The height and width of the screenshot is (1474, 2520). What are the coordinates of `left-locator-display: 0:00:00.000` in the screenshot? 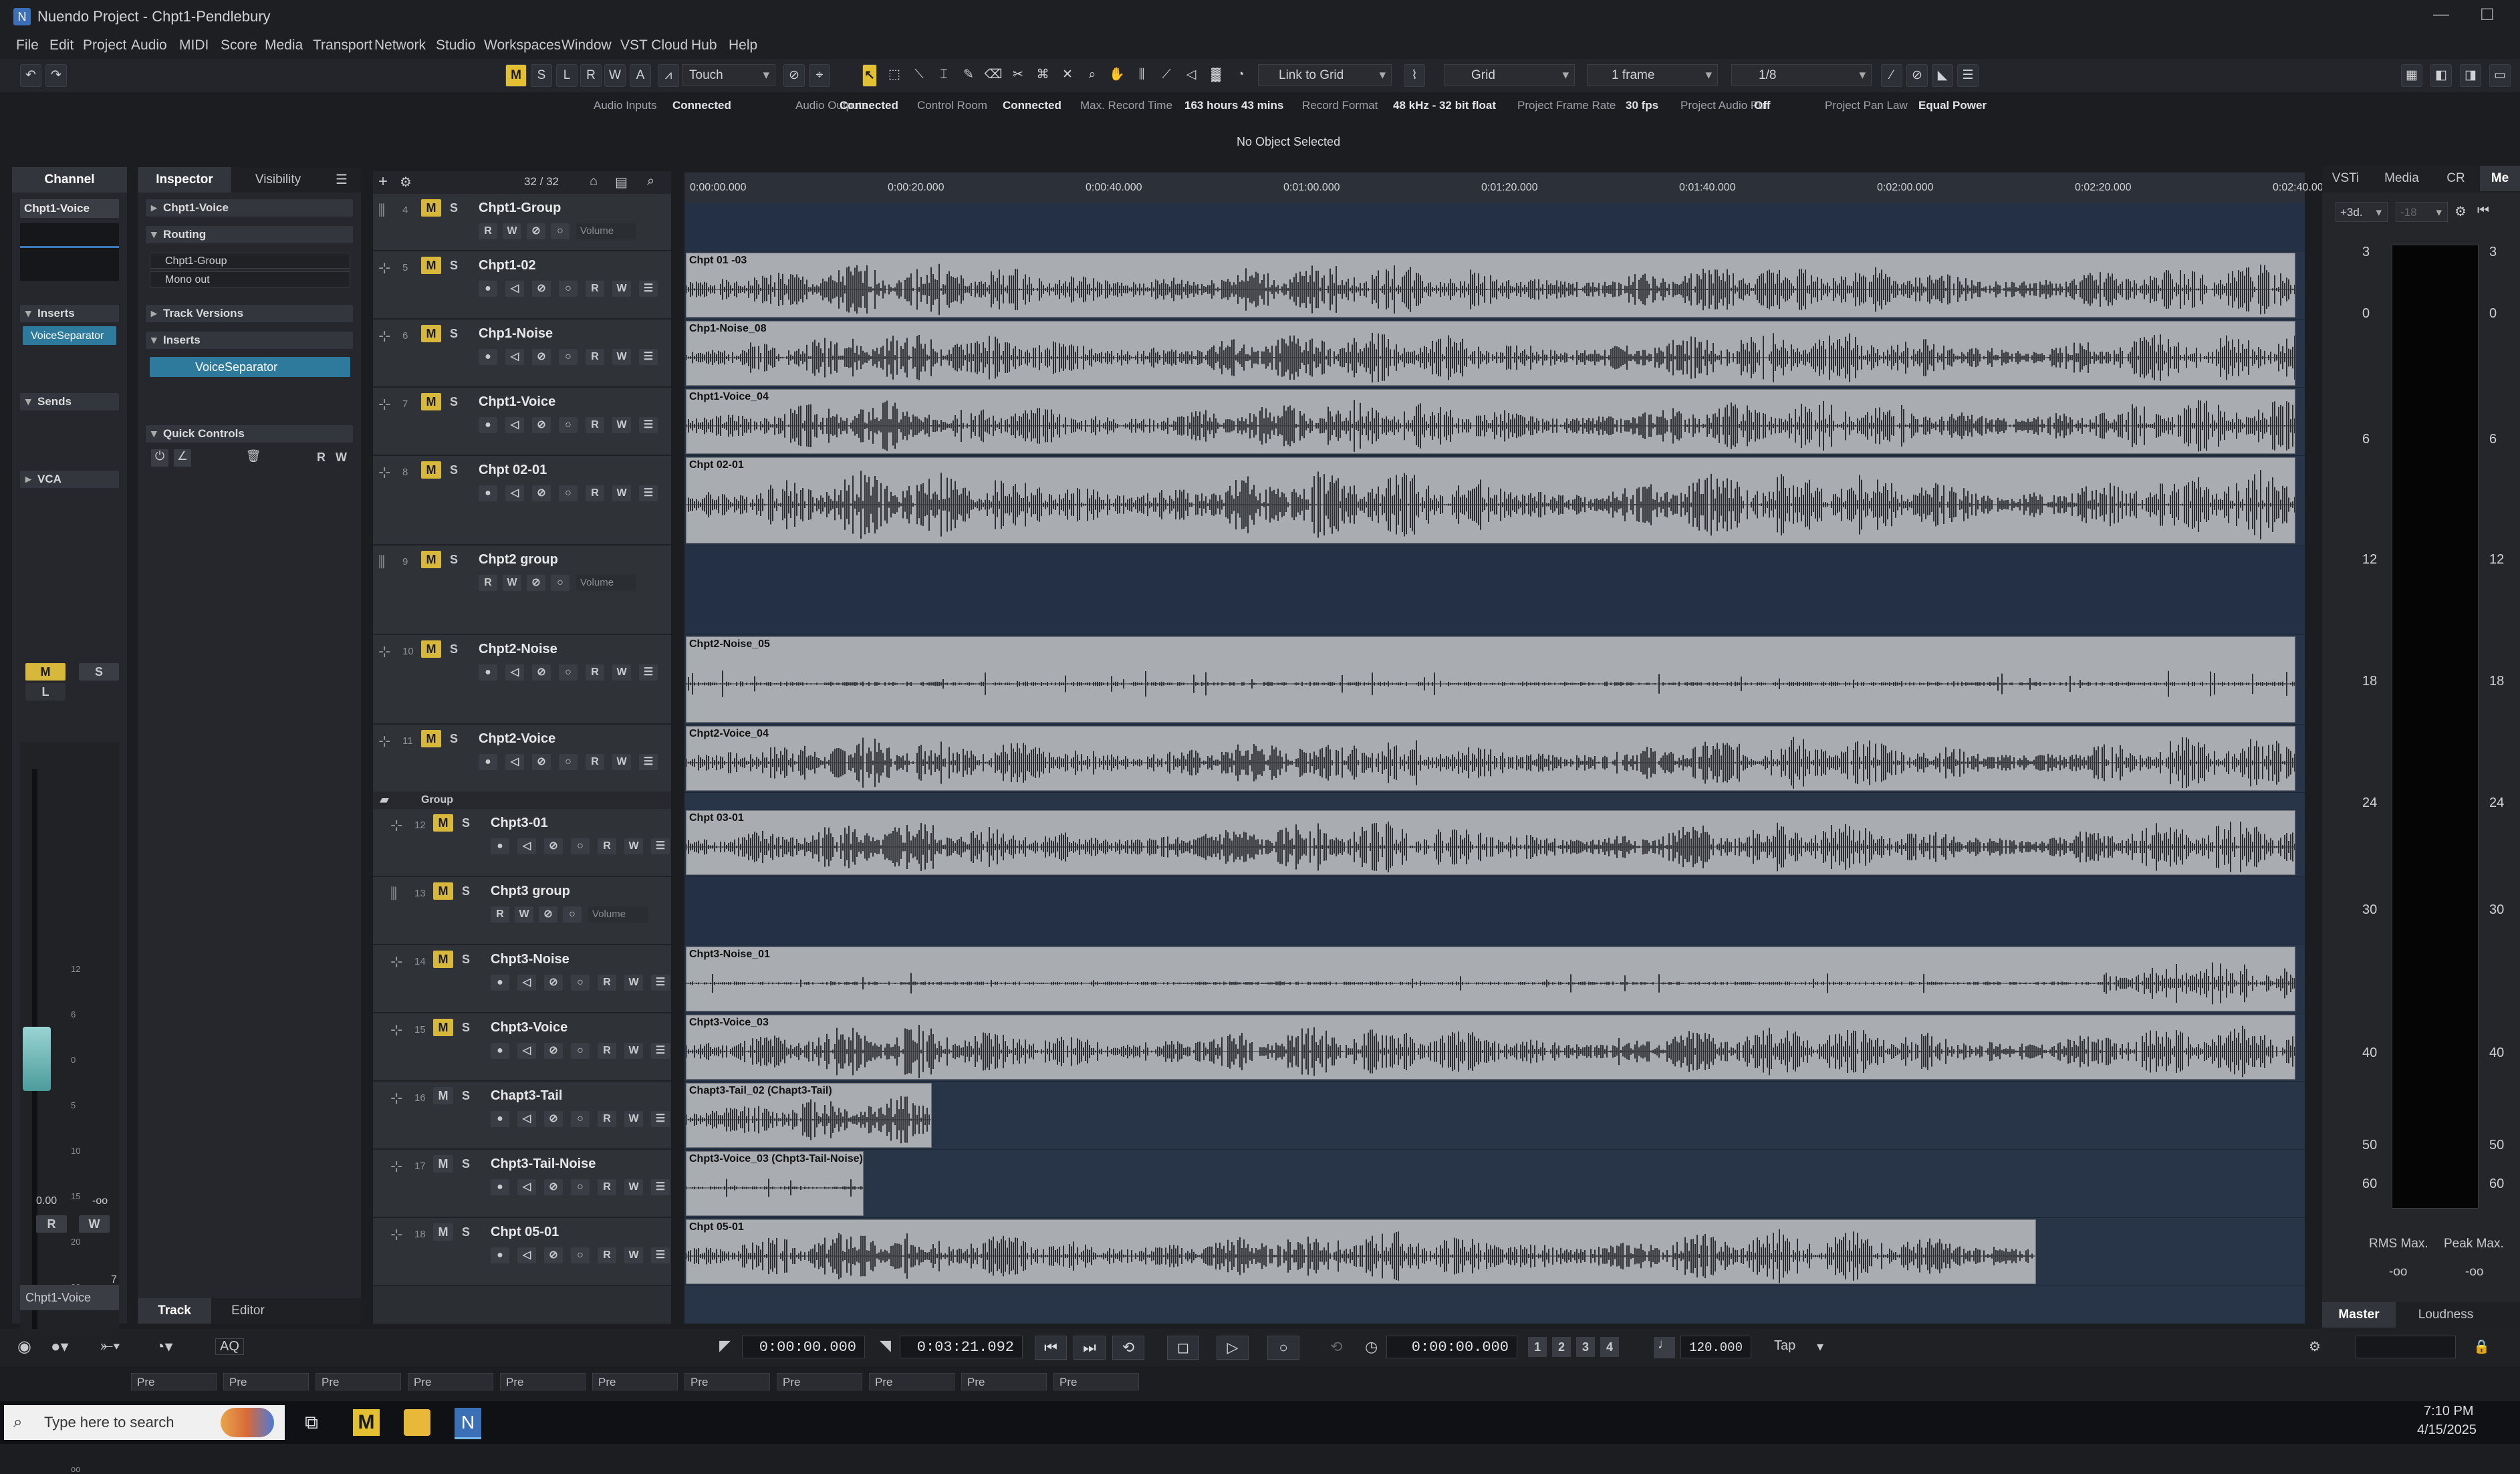 It's located at (803, 1347).